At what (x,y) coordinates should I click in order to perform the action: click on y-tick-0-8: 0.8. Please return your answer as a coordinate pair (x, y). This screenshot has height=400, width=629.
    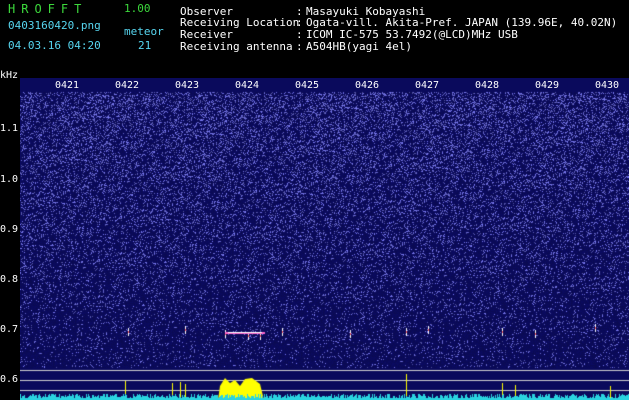
    Looking at the image, I should click on (9, 279).